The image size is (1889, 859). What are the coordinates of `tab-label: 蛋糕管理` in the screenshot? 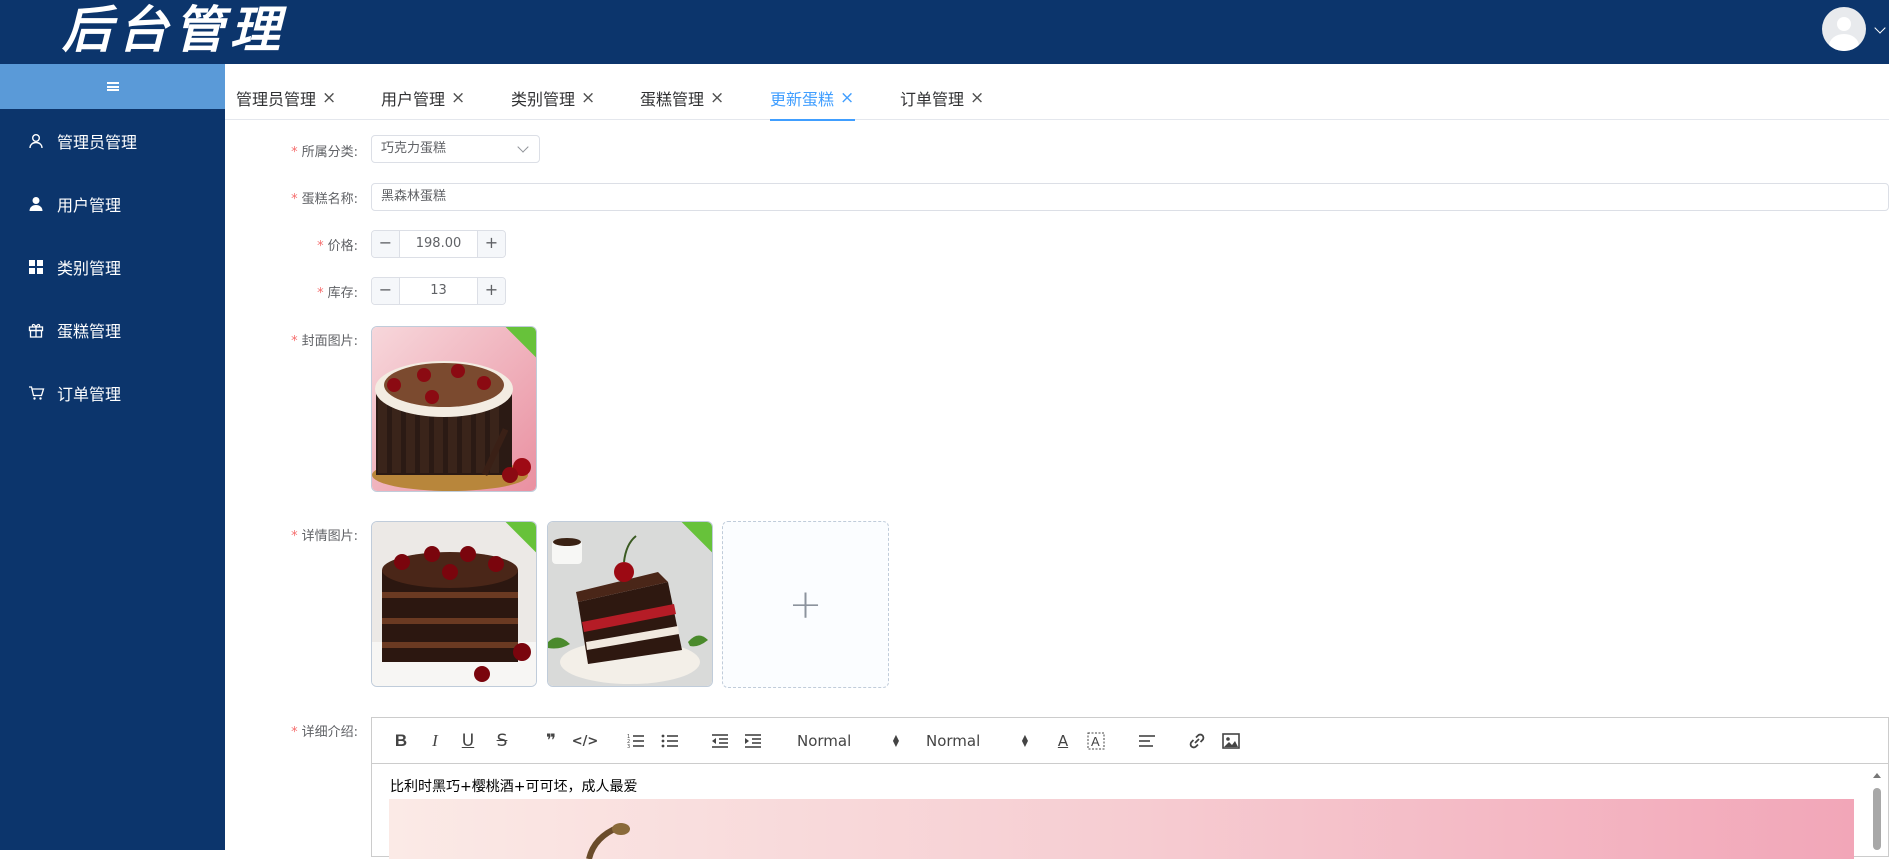 It's located at (672, 99).